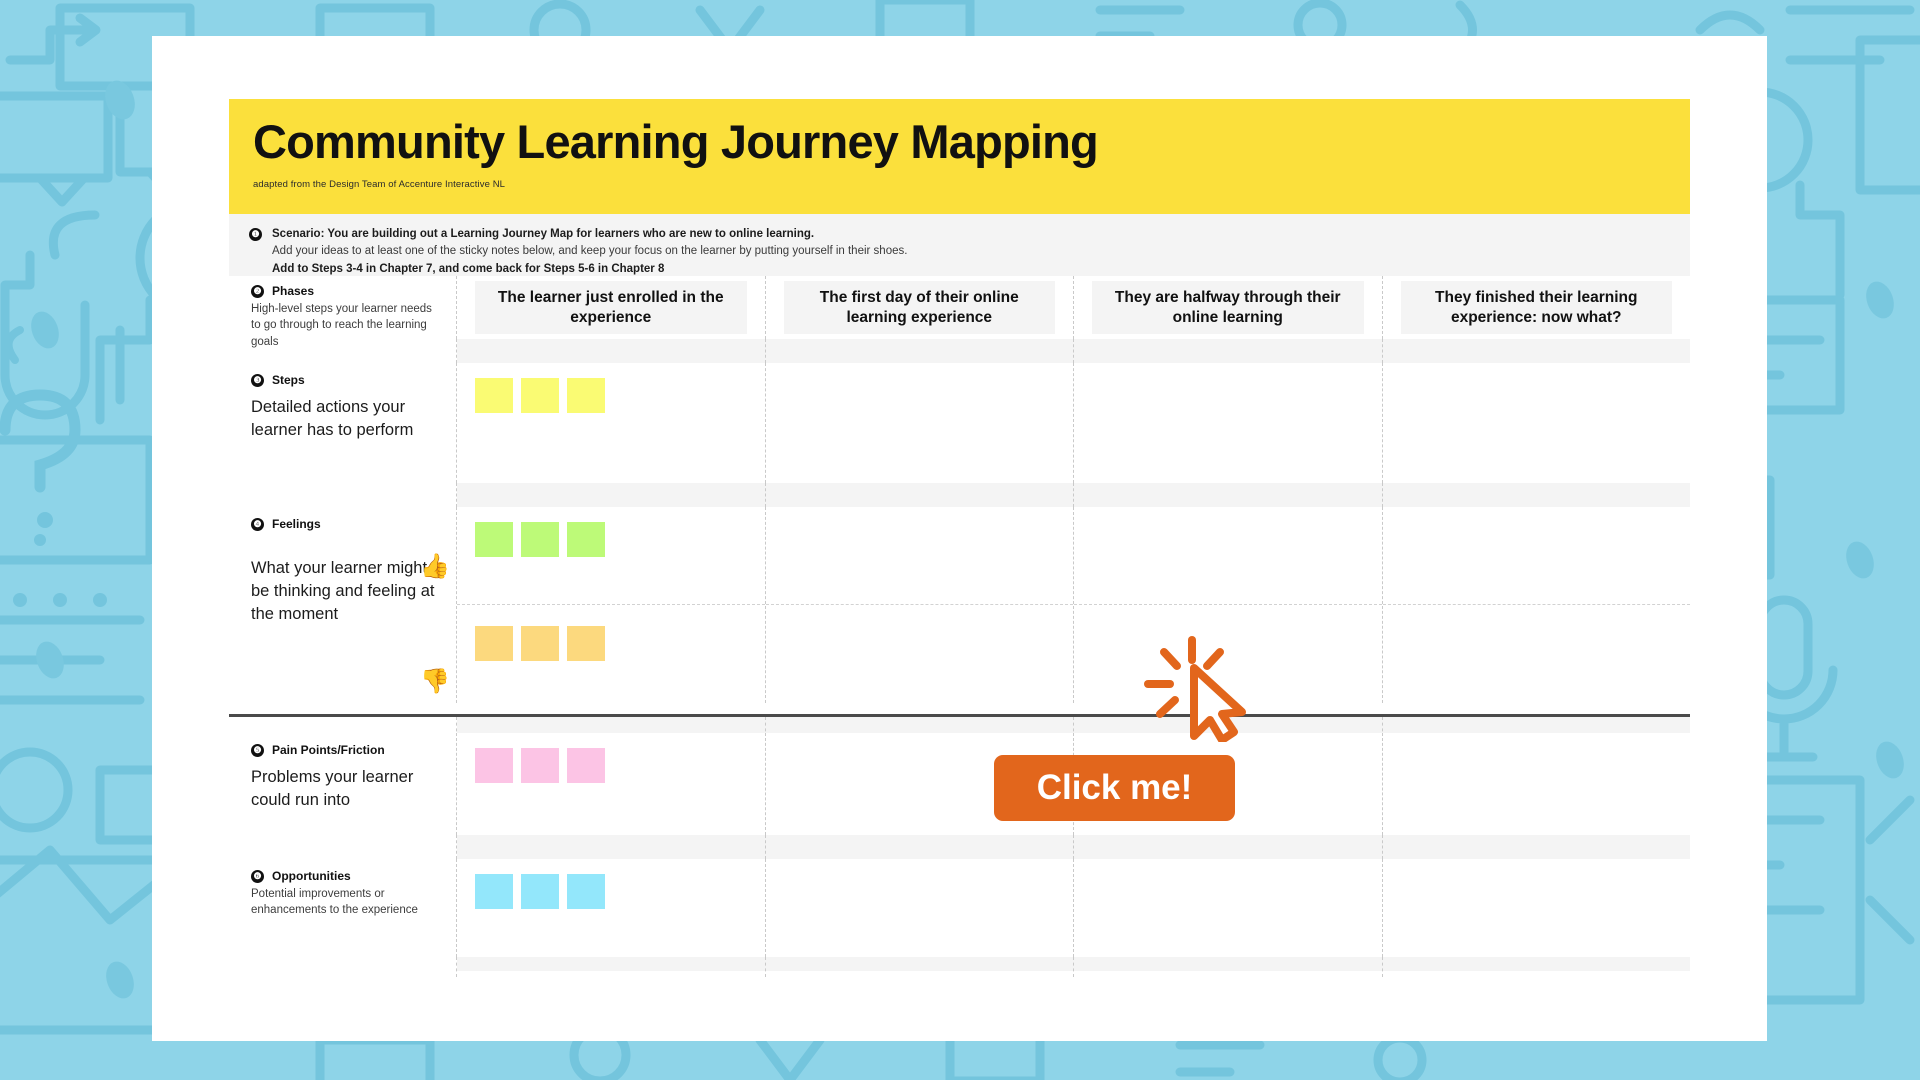 The height and width of the screenshot is (1080, 1920). I want to click on row-gap, so click(959, 708).